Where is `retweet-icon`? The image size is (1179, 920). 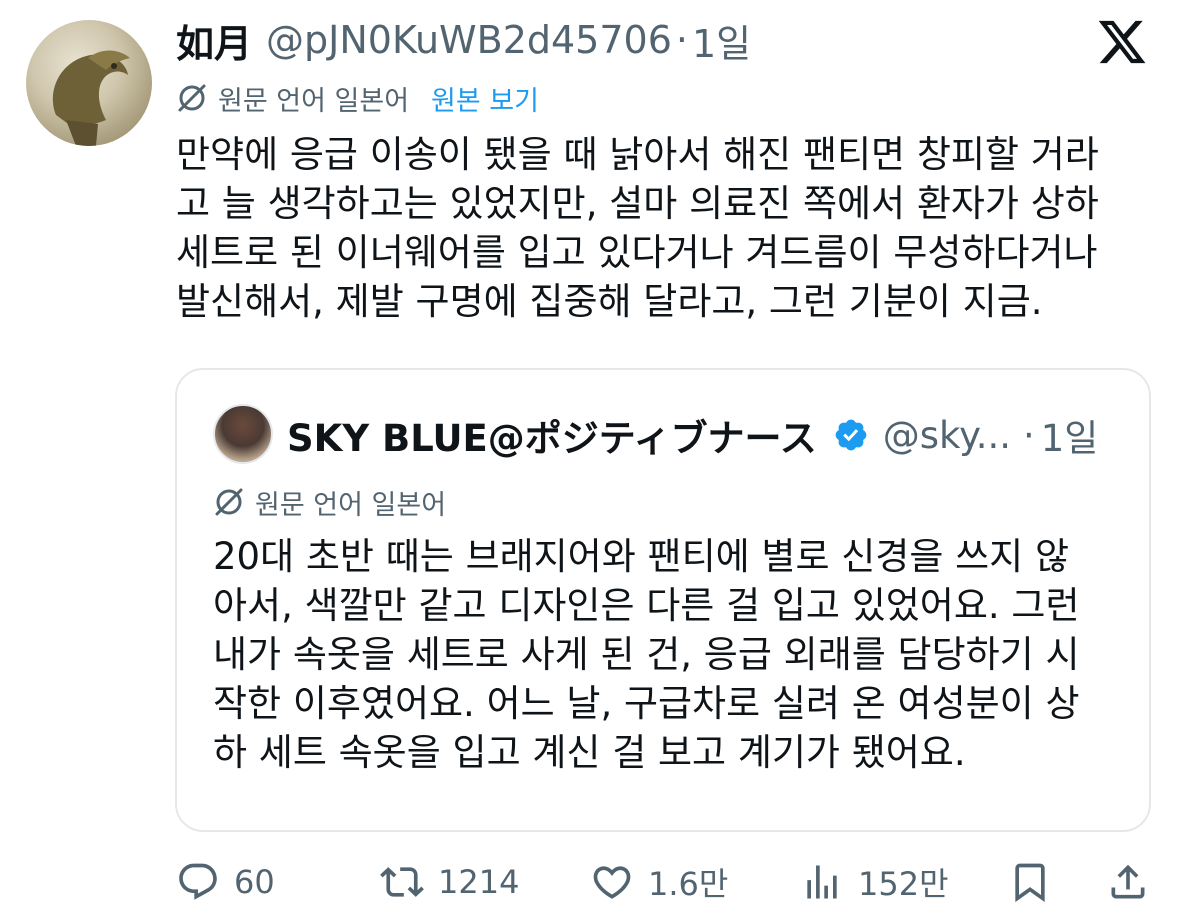 retweet-icon is located at coordinates (402, 882).